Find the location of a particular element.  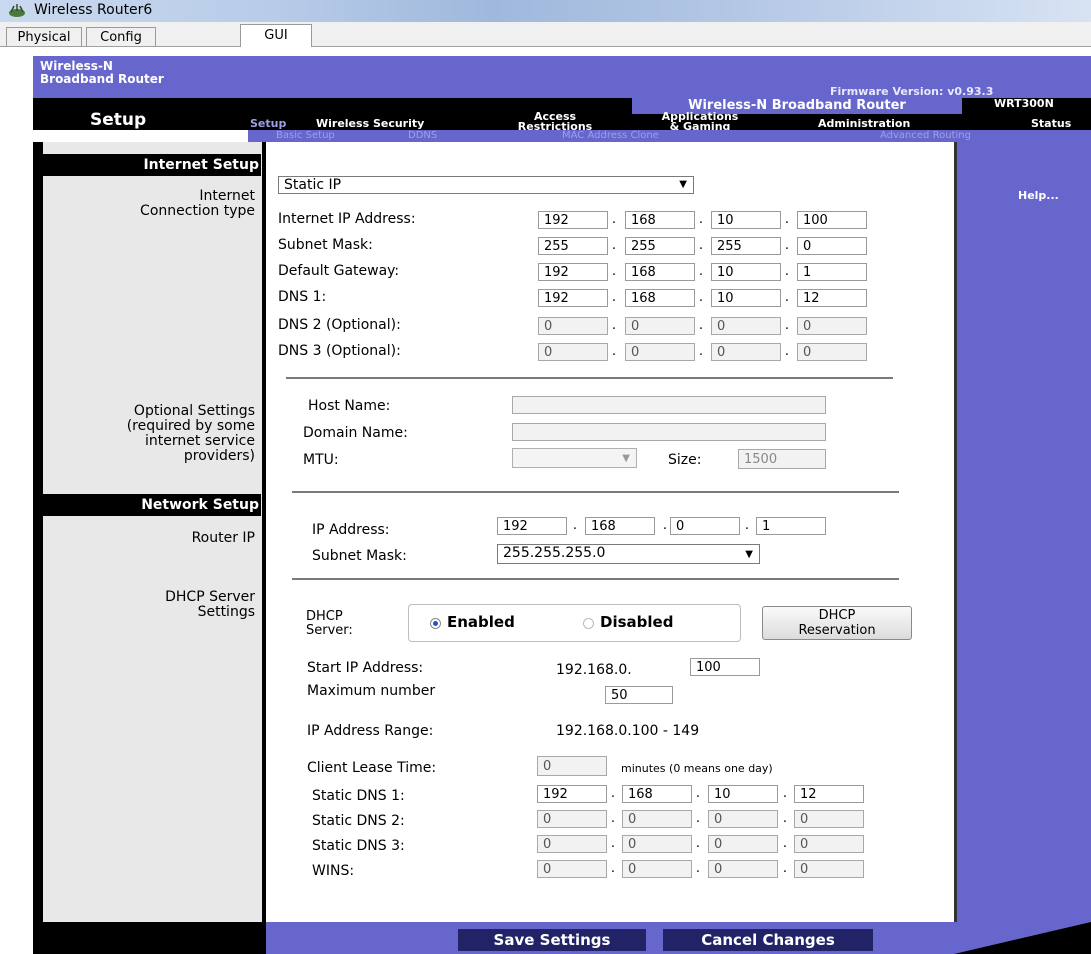

dns2-octet-4: 0 is located at coordinates (832, 326).